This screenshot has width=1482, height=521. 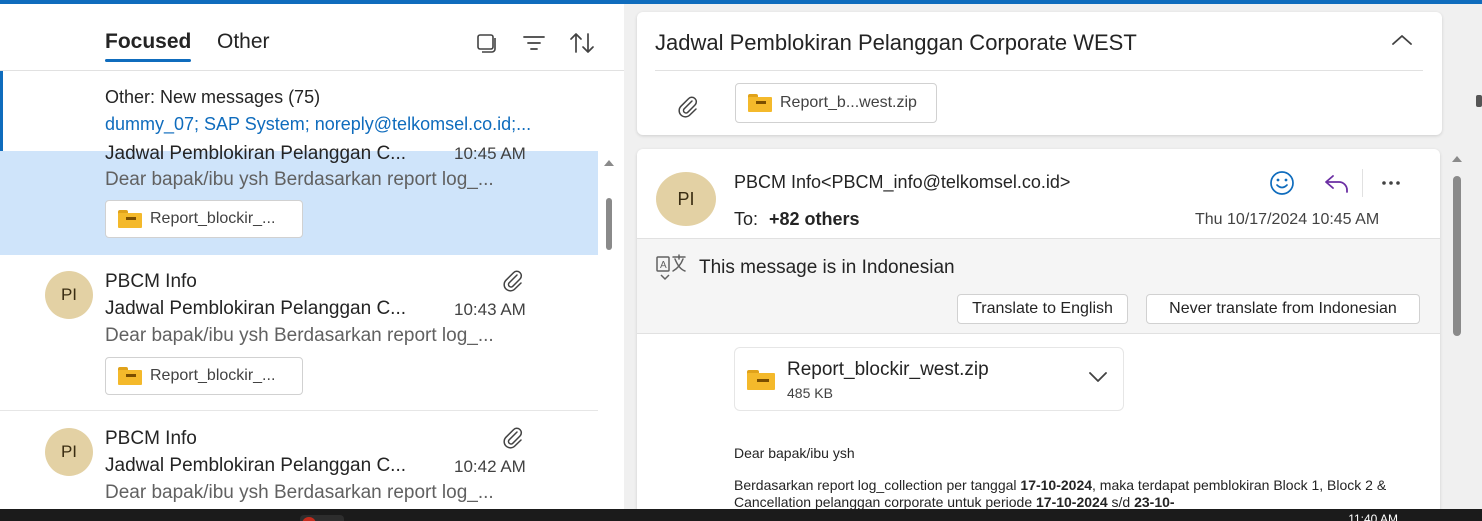 I want to click on header-attachment-label: Report_b...west.zip, so click(x=848, y=102).